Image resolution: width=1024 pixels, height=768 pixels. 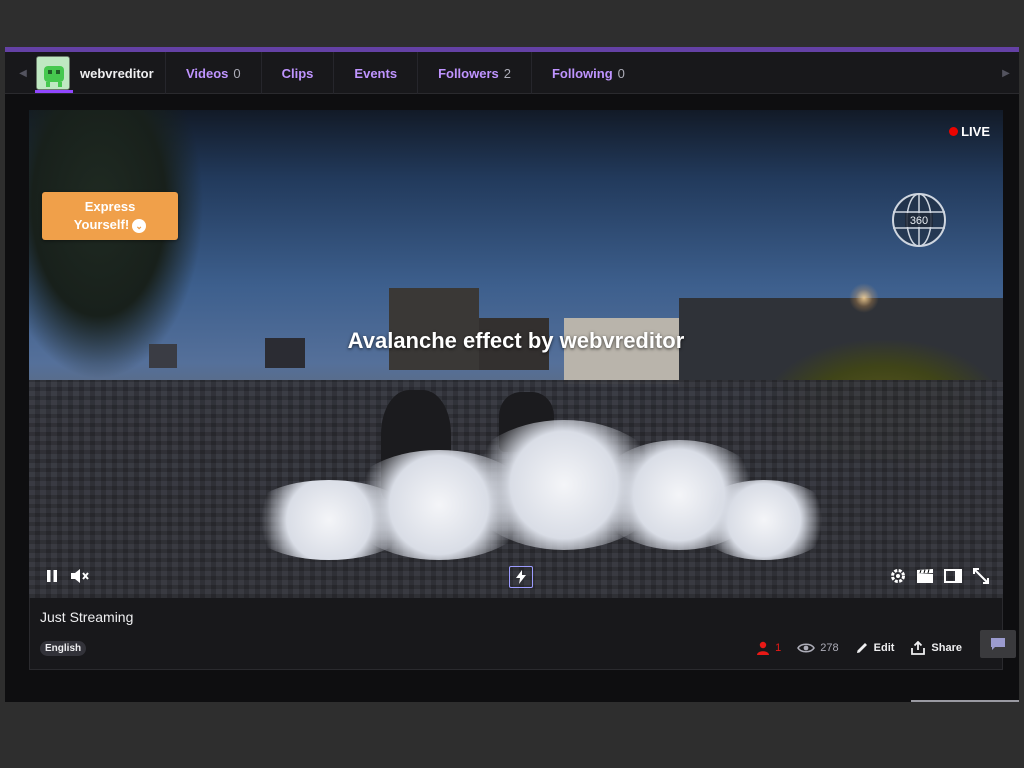 I want to click on tab-videos: Videos 0, so click(x=213, y=73).